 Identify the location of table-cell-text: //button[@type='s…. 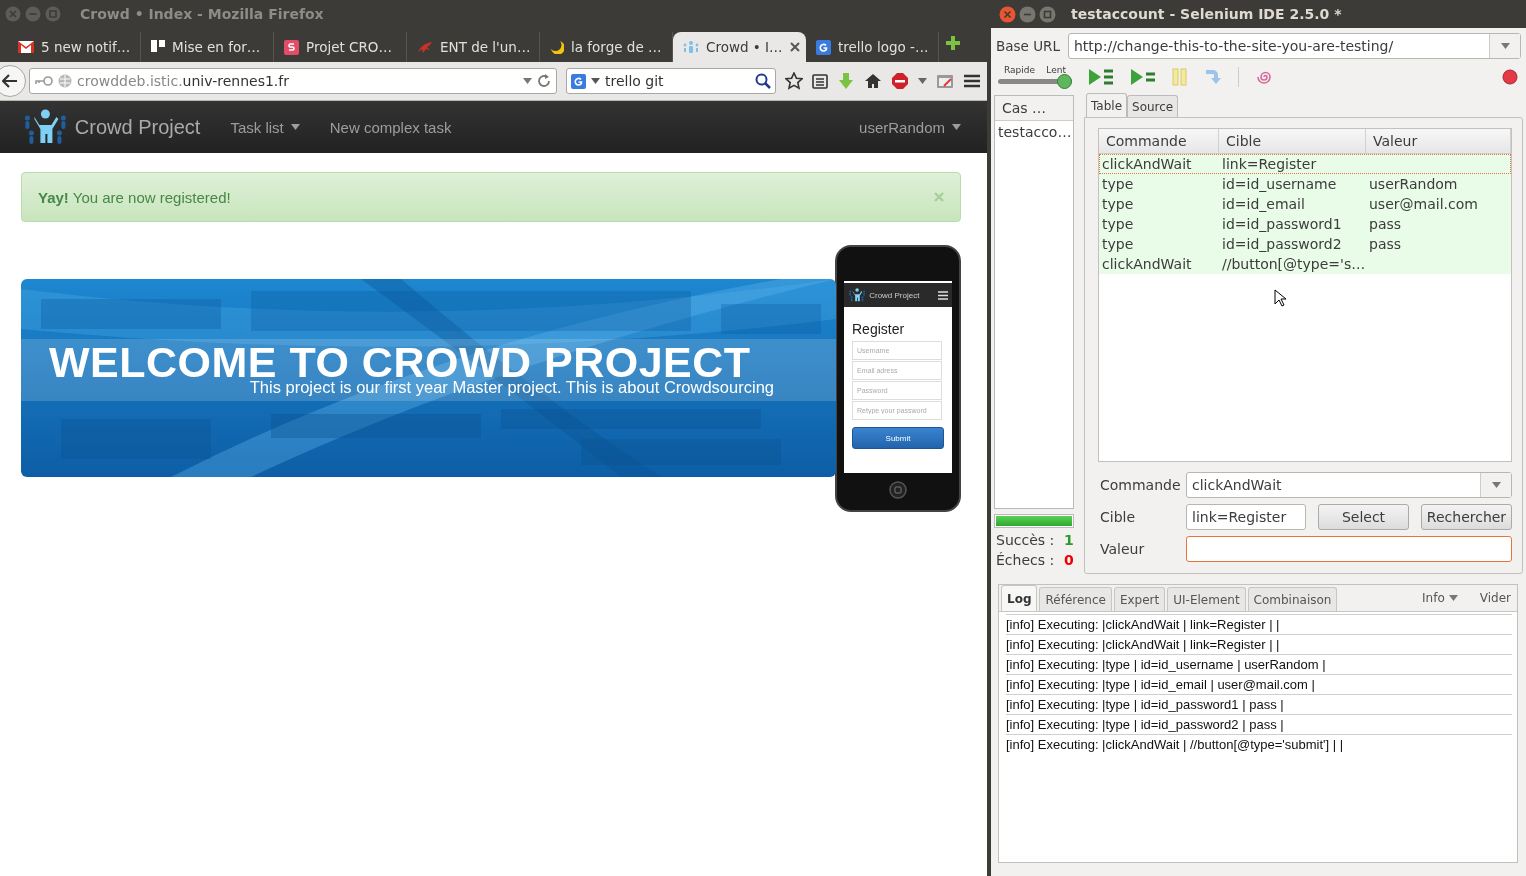
(1294, 264).